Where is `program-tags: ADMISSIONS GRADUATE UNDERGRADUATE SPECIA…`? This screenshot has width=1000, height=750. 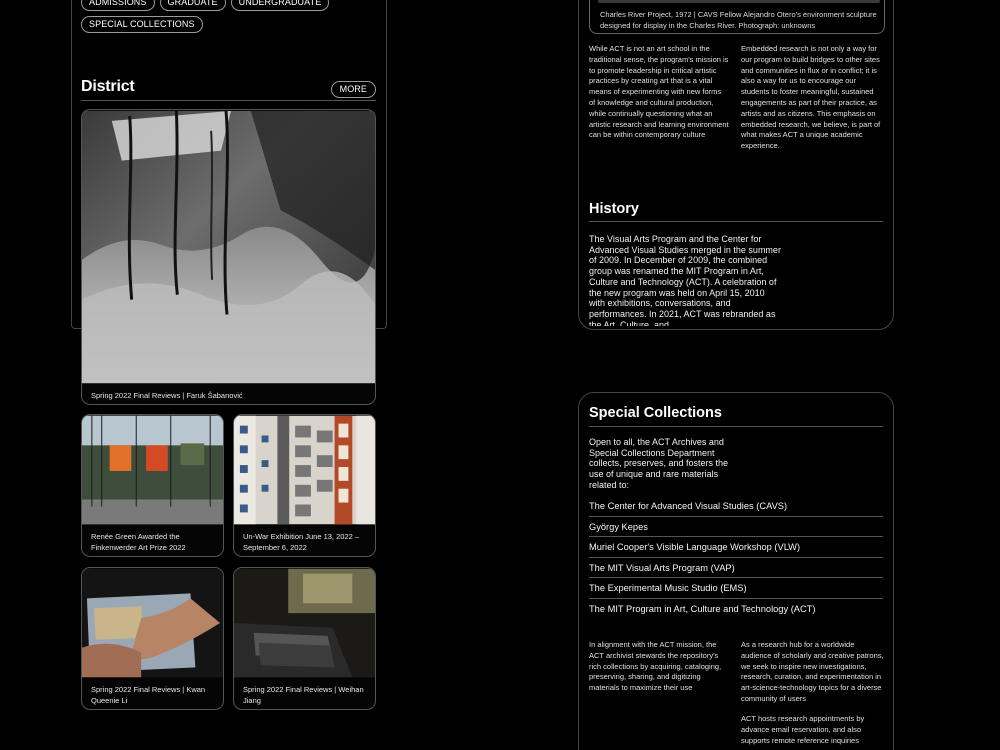
program-tags: ADMISSIONS GRADUATE UNDERGRADUATE SPECIA… is located at coordinates (231, 19).